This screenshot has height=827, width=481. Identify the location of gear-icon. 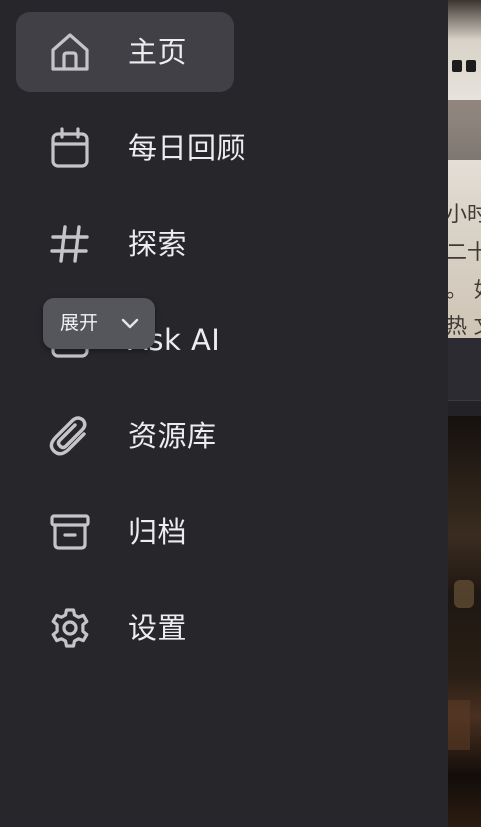
(70, 628).